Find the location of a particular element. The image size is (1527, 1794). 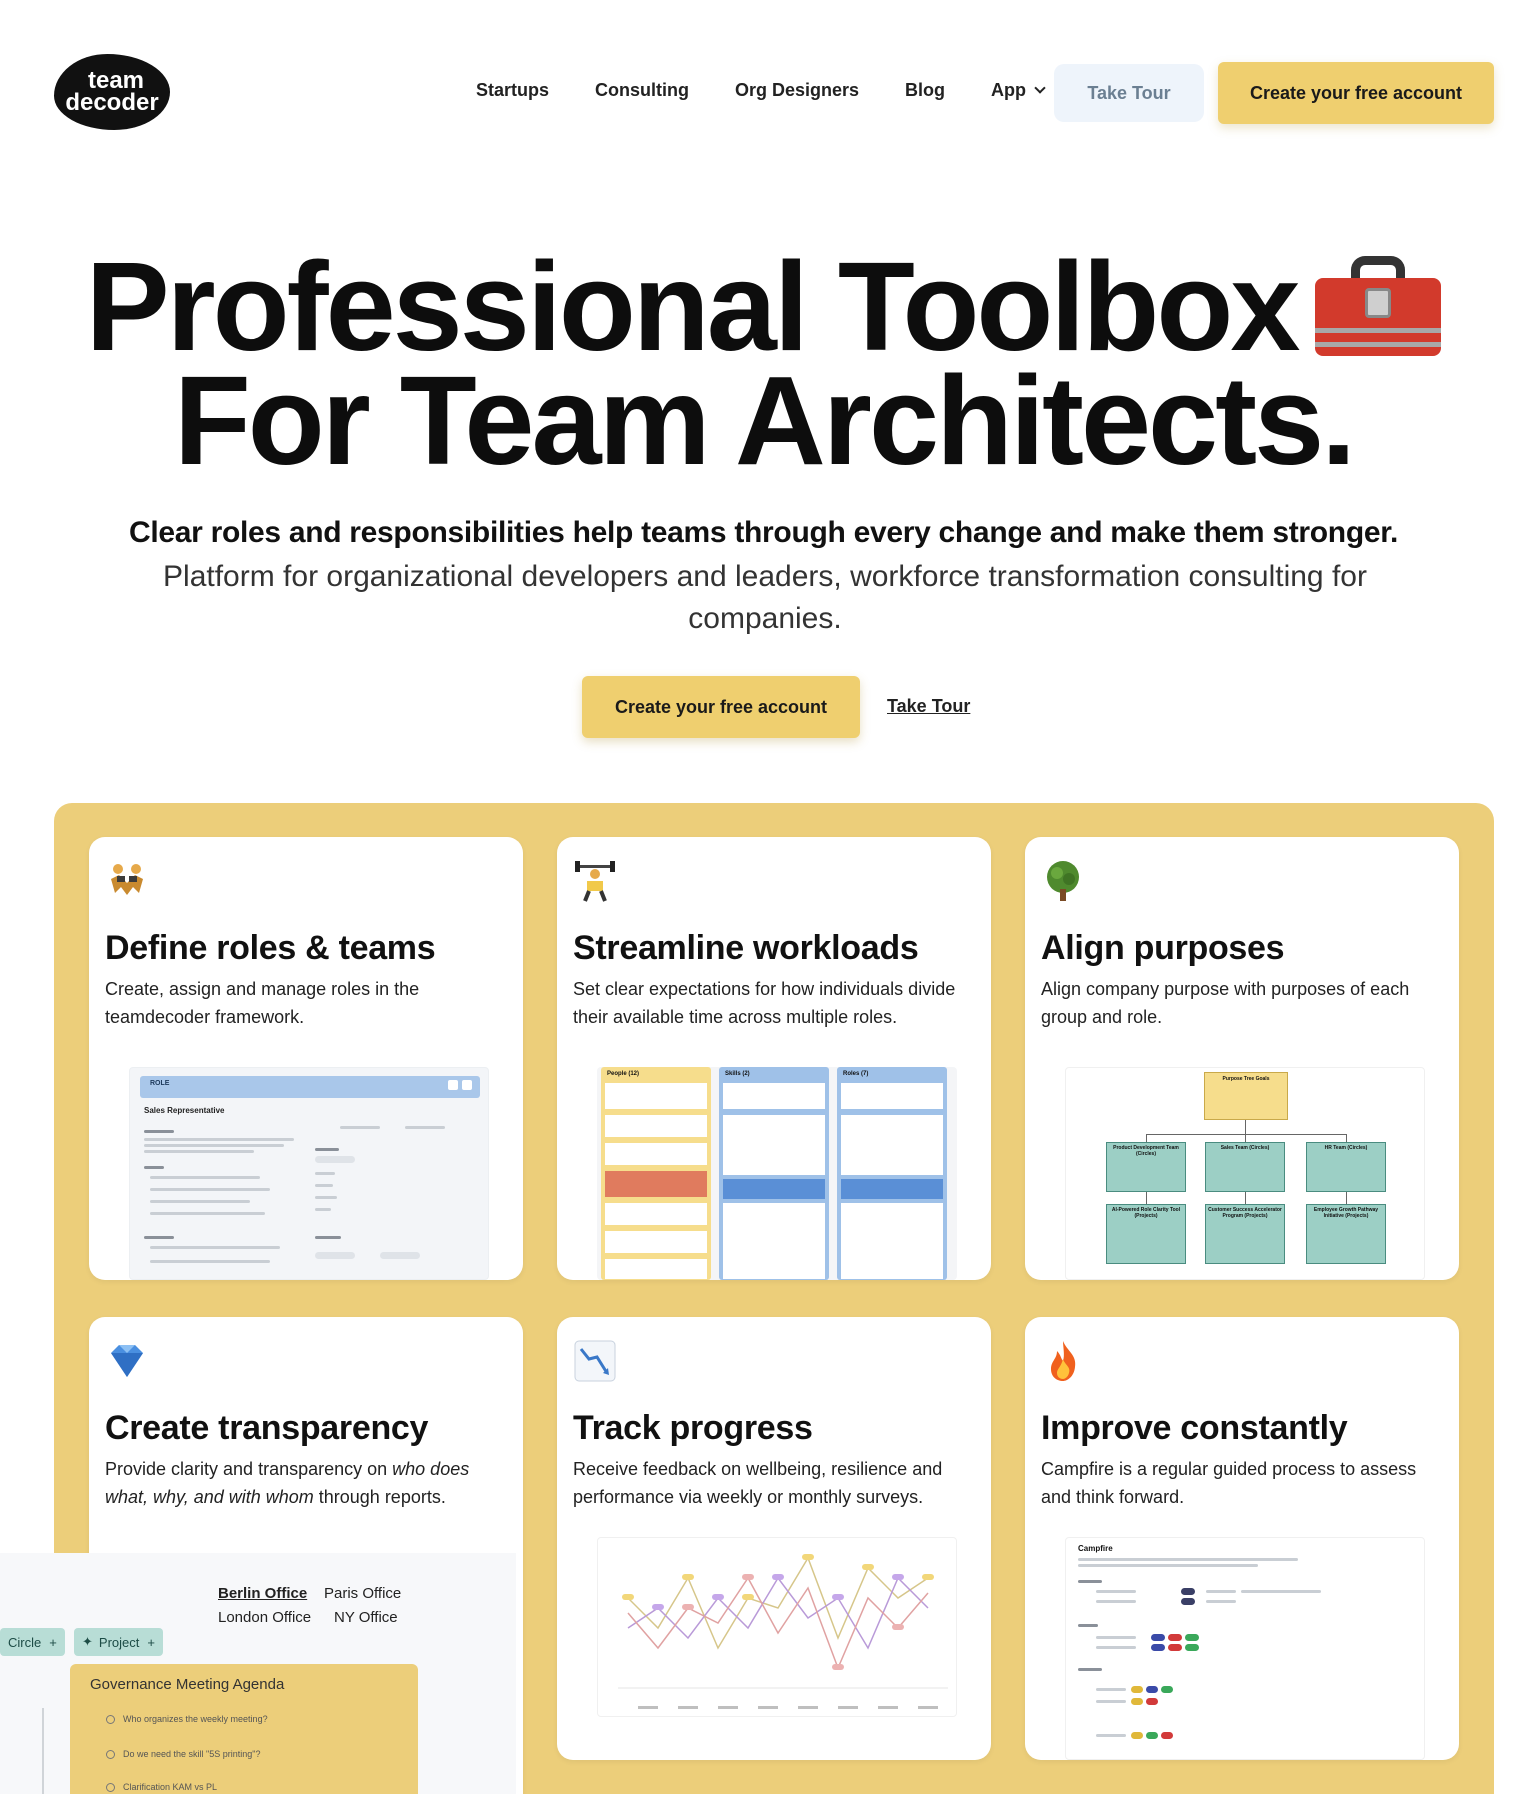

purpose-root: Purpose Tree Goals is located at coordinates (1246, 1079).